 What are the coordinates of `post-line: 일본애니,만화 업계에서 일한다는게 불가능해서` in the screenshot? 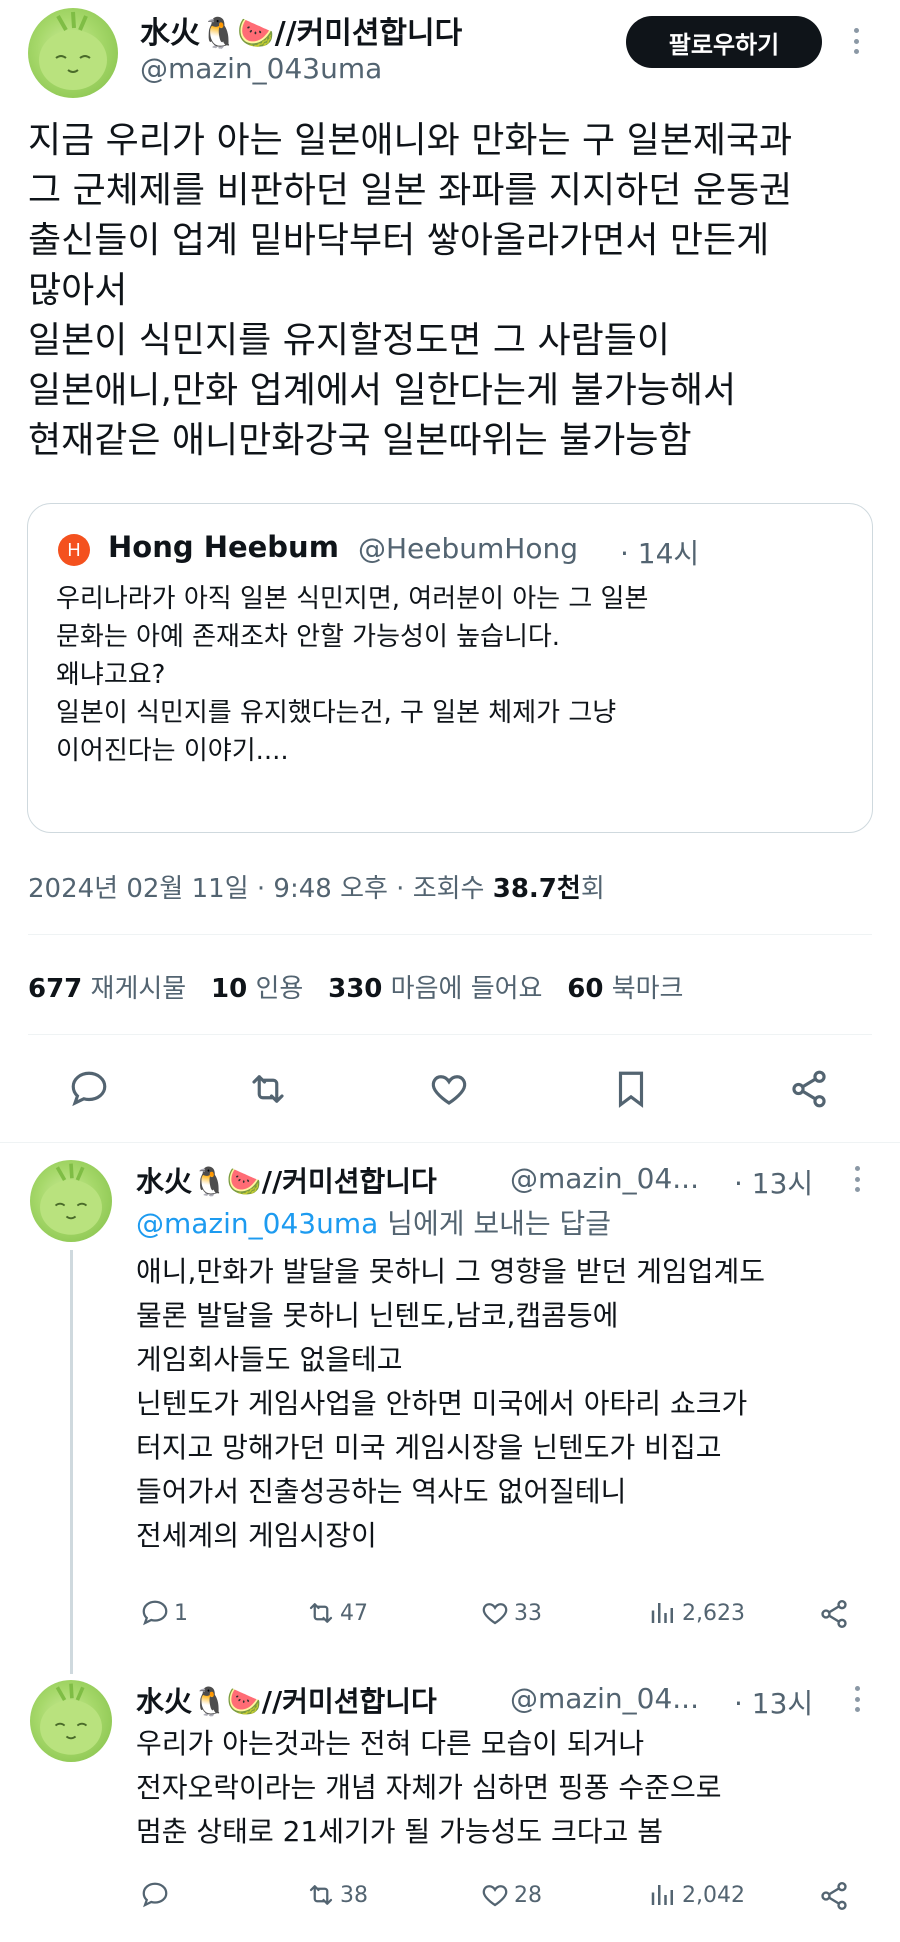 It's located at (382, 390).